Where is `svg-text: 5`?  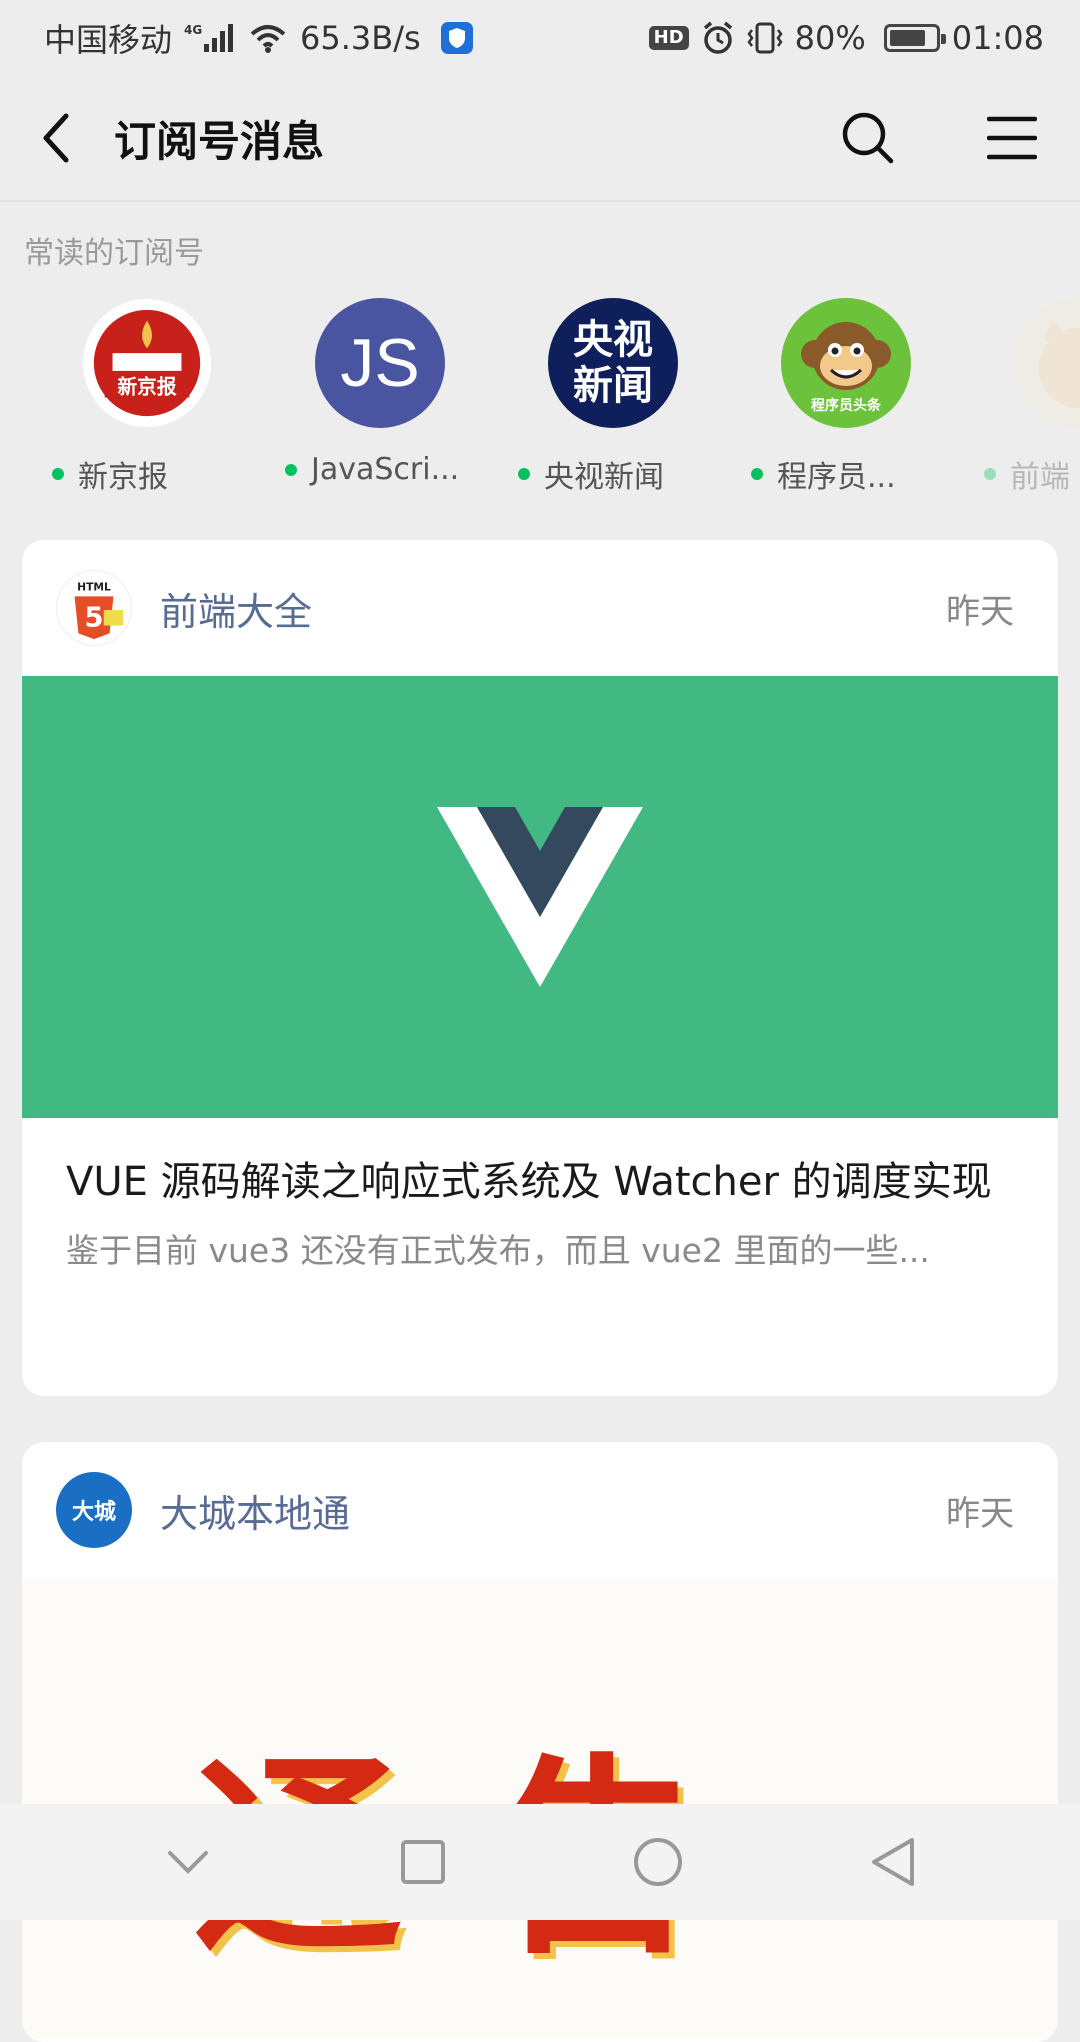
svg-text: 5 is located at coordinates (94, 618).